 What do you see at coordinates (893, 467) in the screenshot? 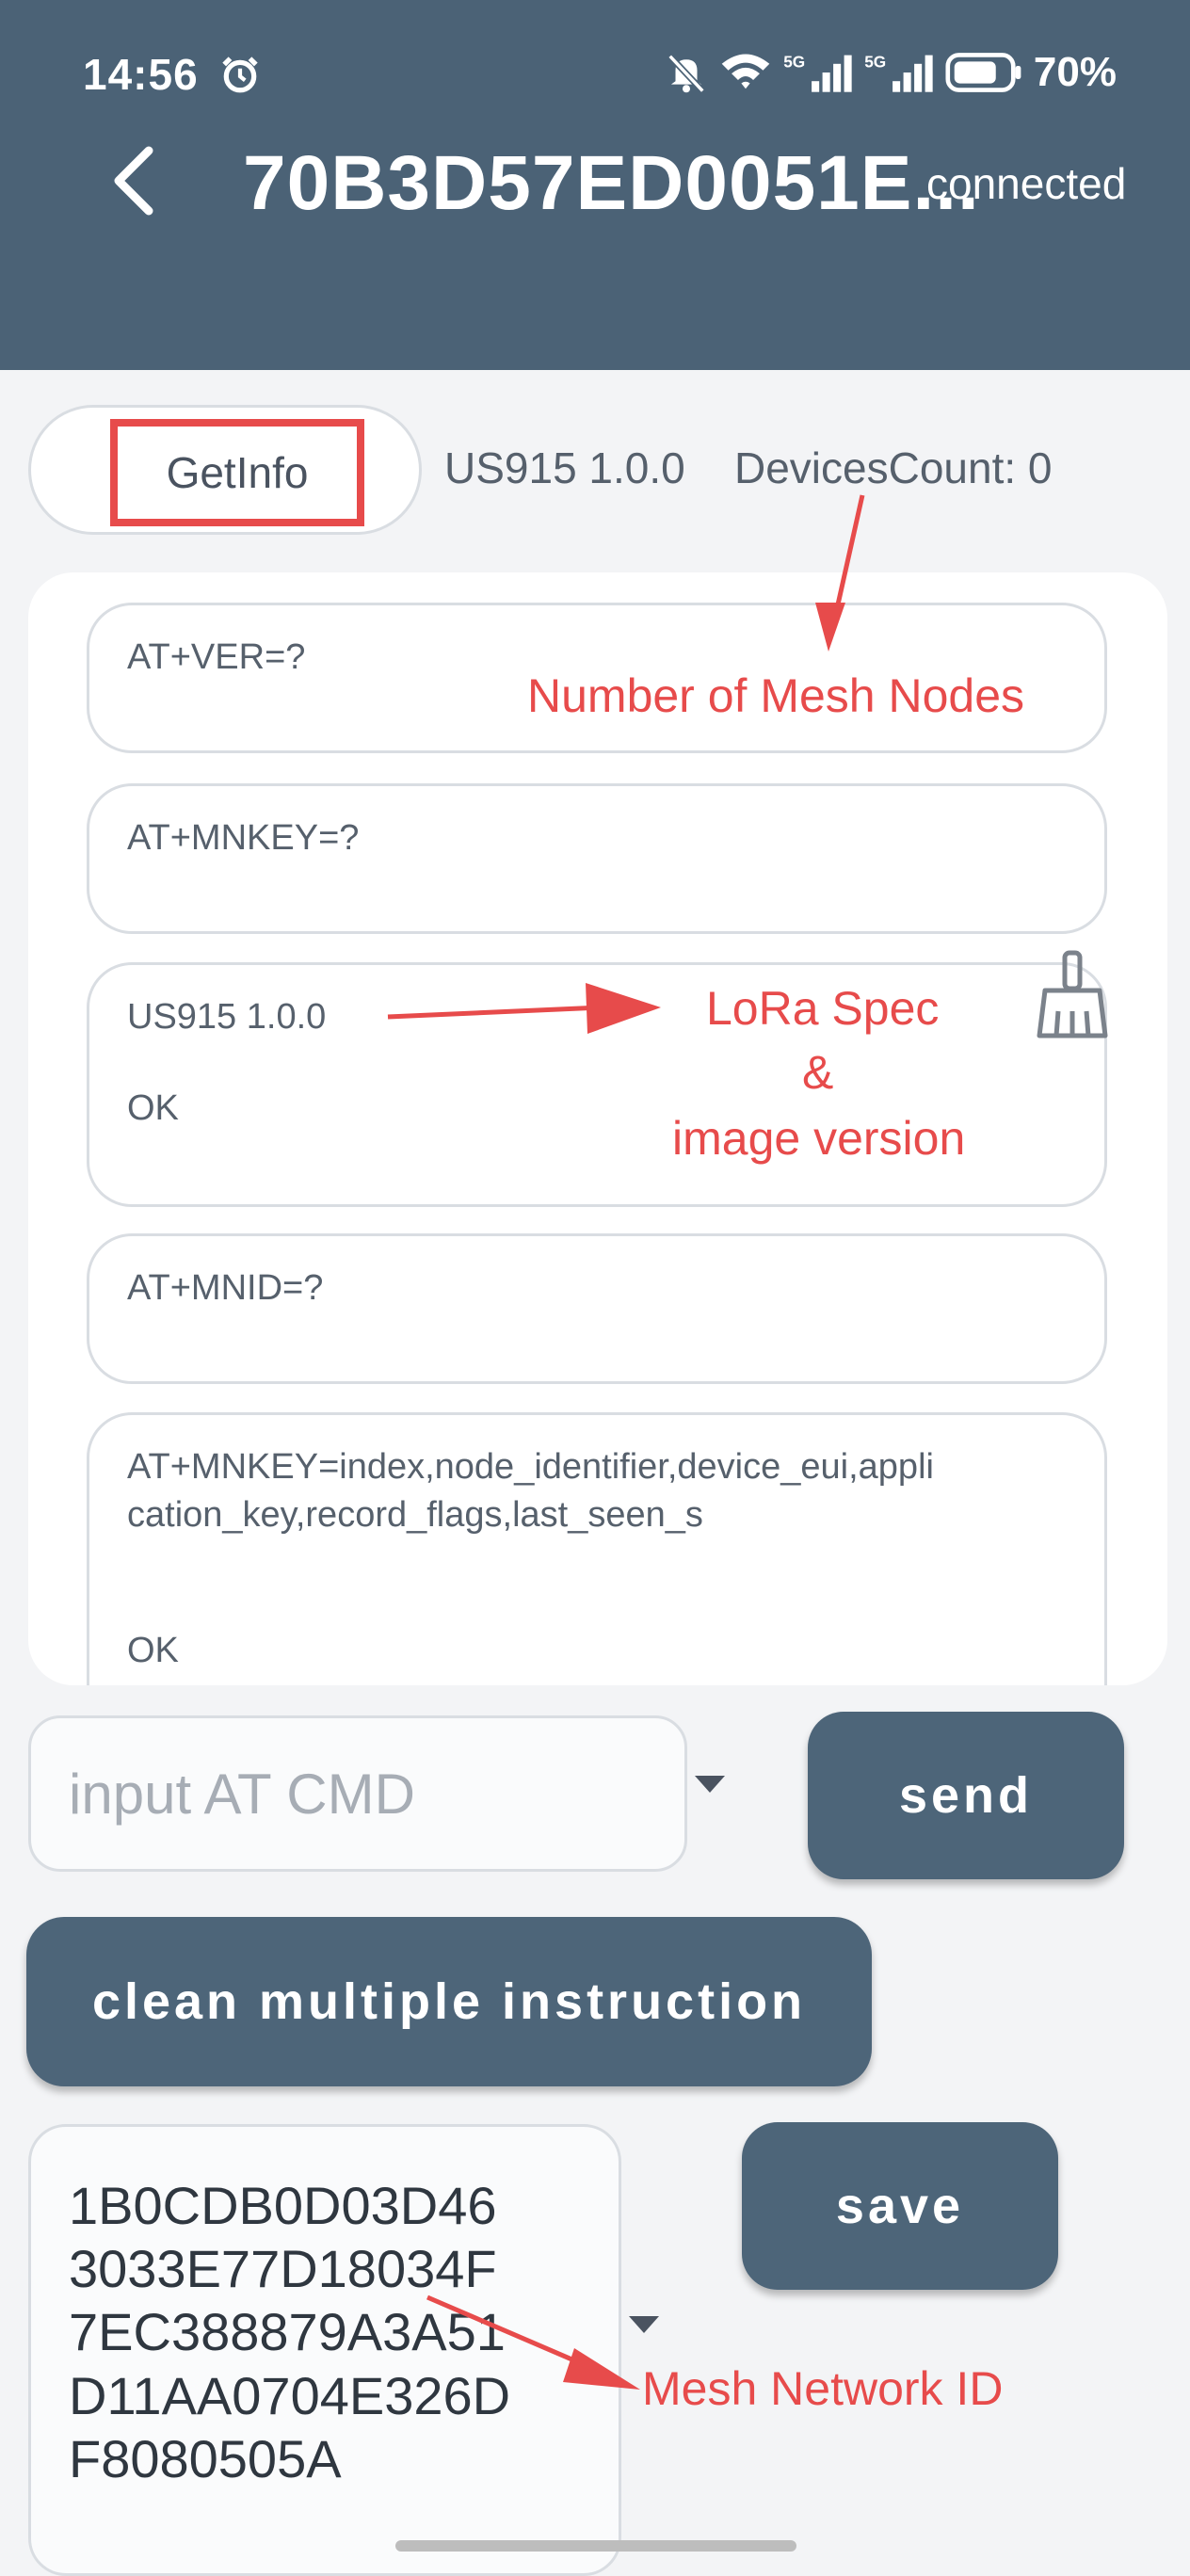
I see `devices-count: DevicesCount: 0` at bounding box center [893, 467].